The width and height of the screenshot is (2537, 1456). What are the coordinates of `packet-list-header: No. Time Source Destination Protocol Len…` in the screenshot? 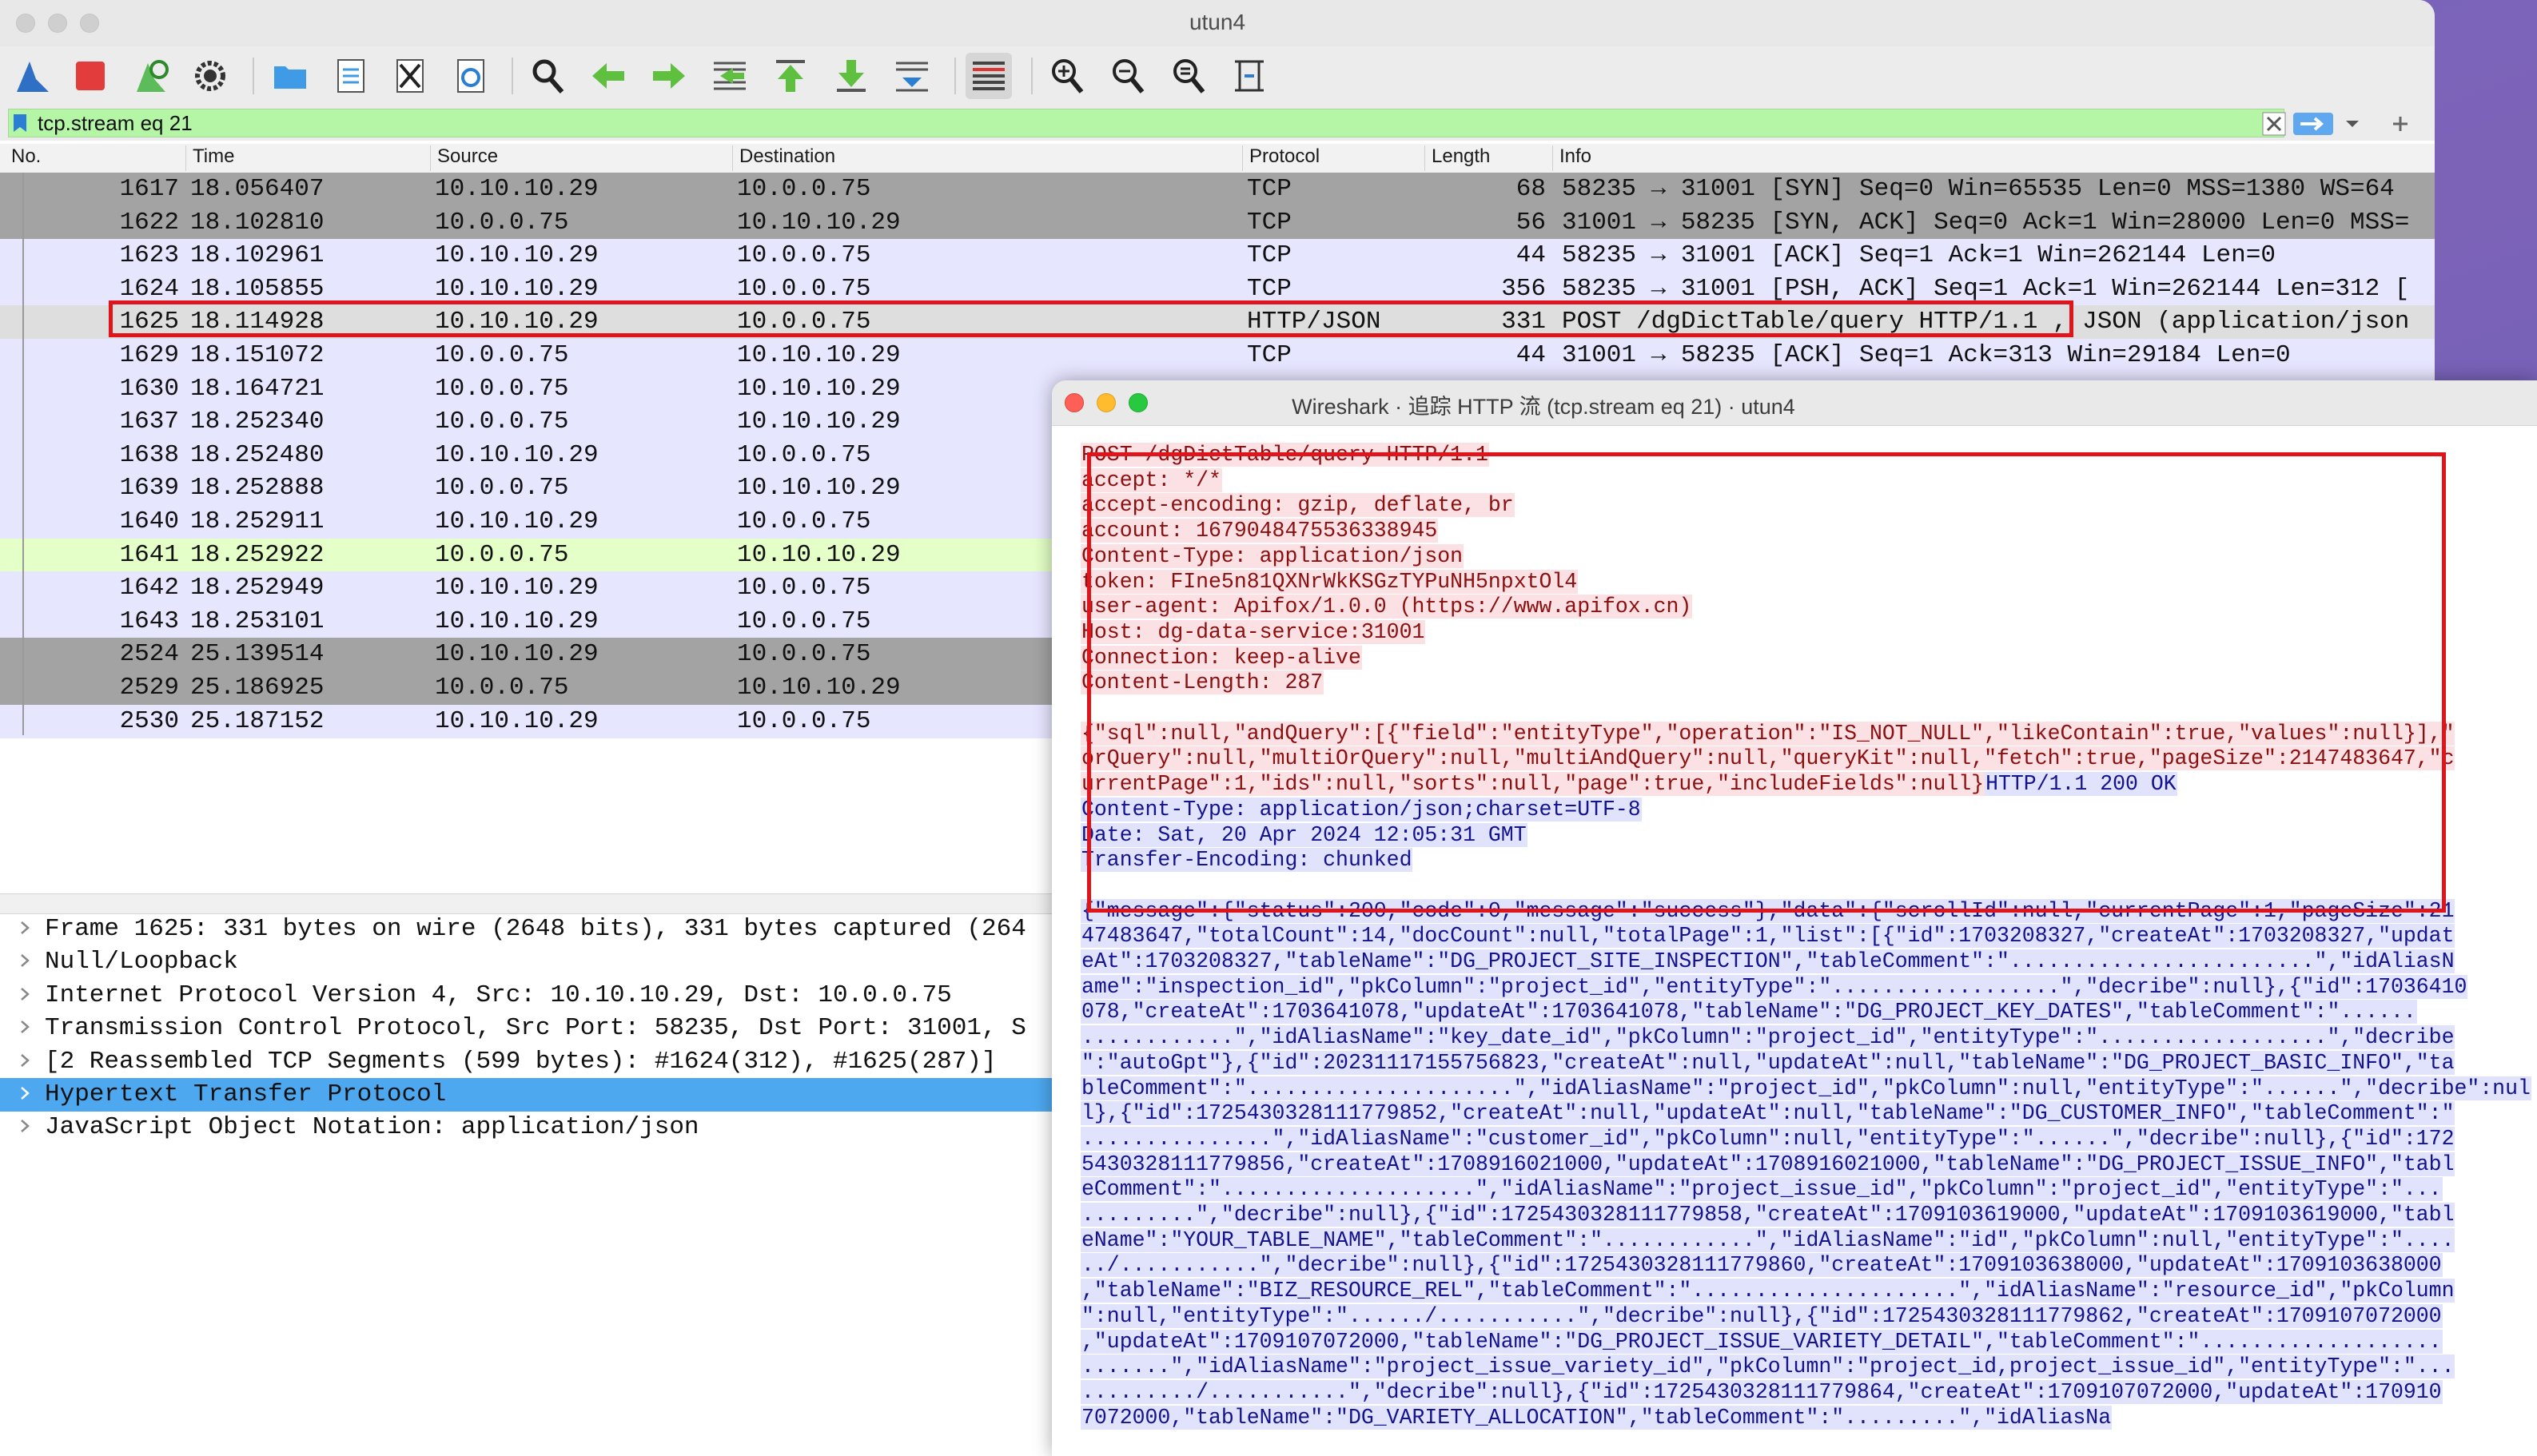 It's located at (1217, 158).